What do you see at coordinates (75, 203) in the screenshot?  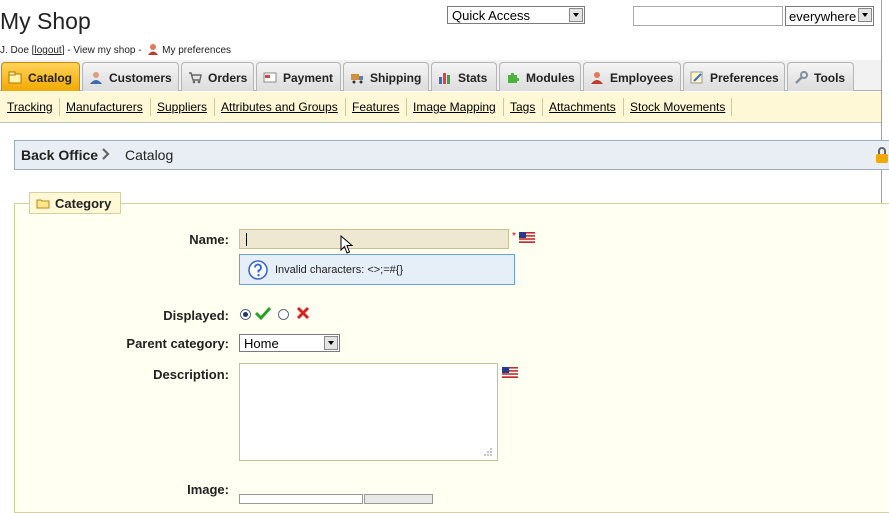 I see `fieldset-legend: Category` at bounding box center [75, 203].